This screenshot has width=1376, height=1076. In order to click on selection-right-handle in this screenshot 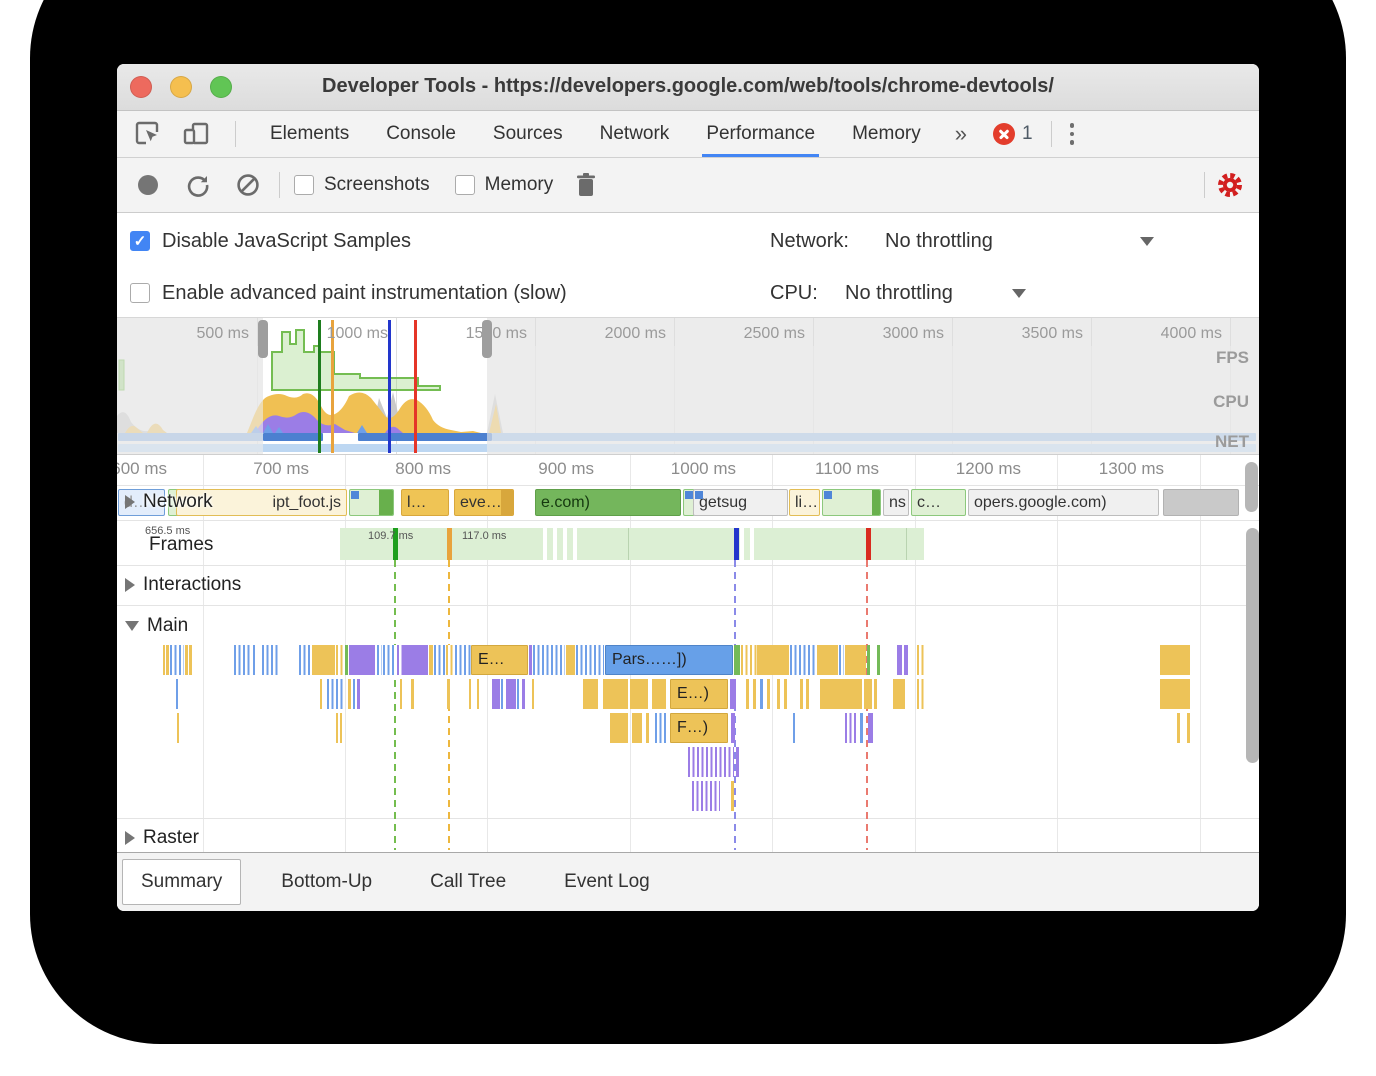, I will do `click(487, 339)`.